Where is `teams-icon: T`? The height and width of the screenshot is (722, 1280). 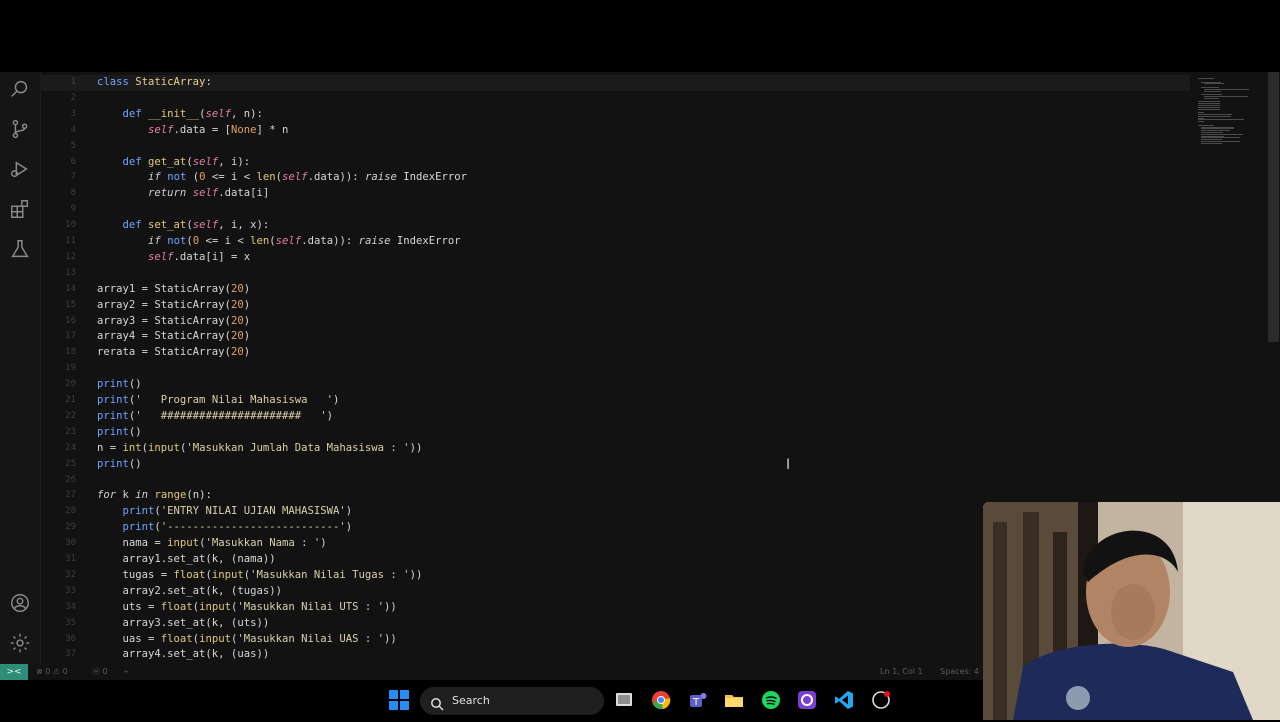
teams-icon: T is located at coordinates (698, 700).